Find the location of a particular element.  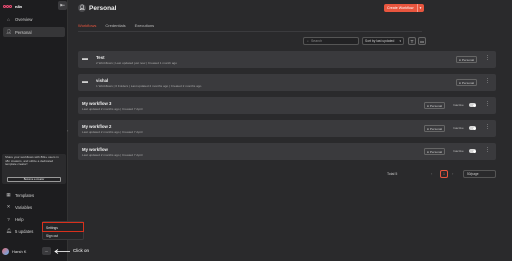

templates-icon: ▦ is located at coordinates (8, 194).